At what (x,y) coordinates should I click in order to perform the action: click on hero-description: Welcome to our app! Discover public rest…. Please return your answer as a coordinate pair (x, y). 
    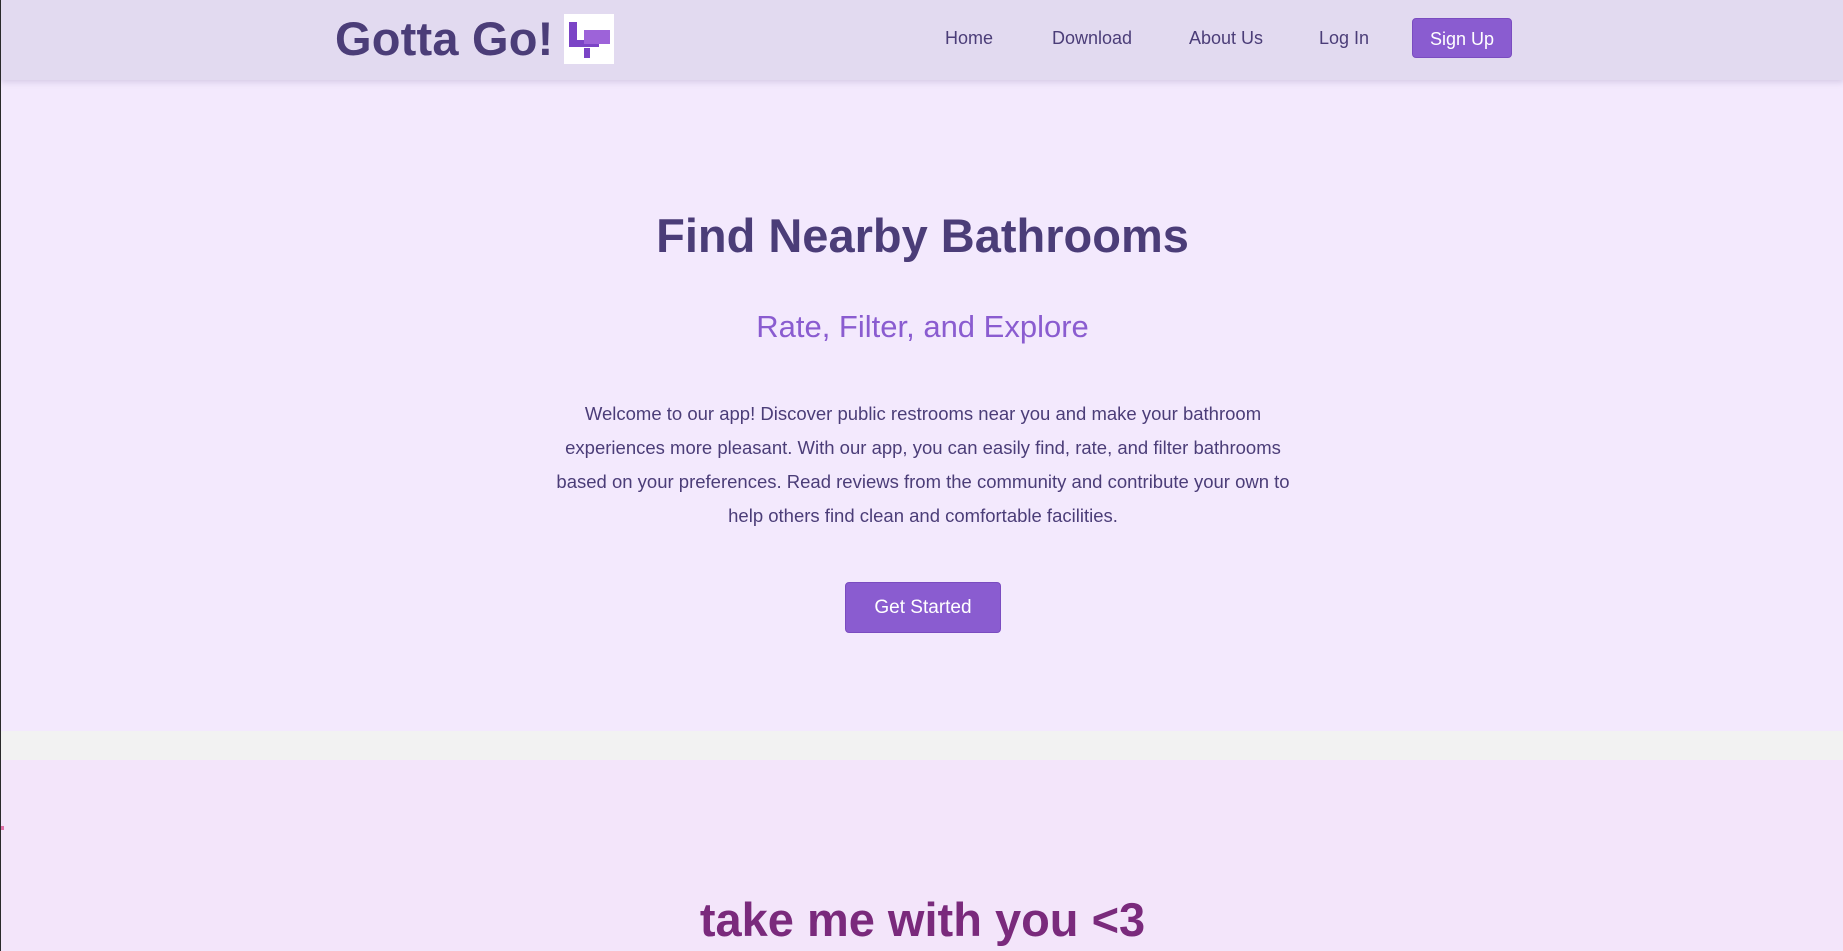
    Looking at the image, I should click on (923, 464).